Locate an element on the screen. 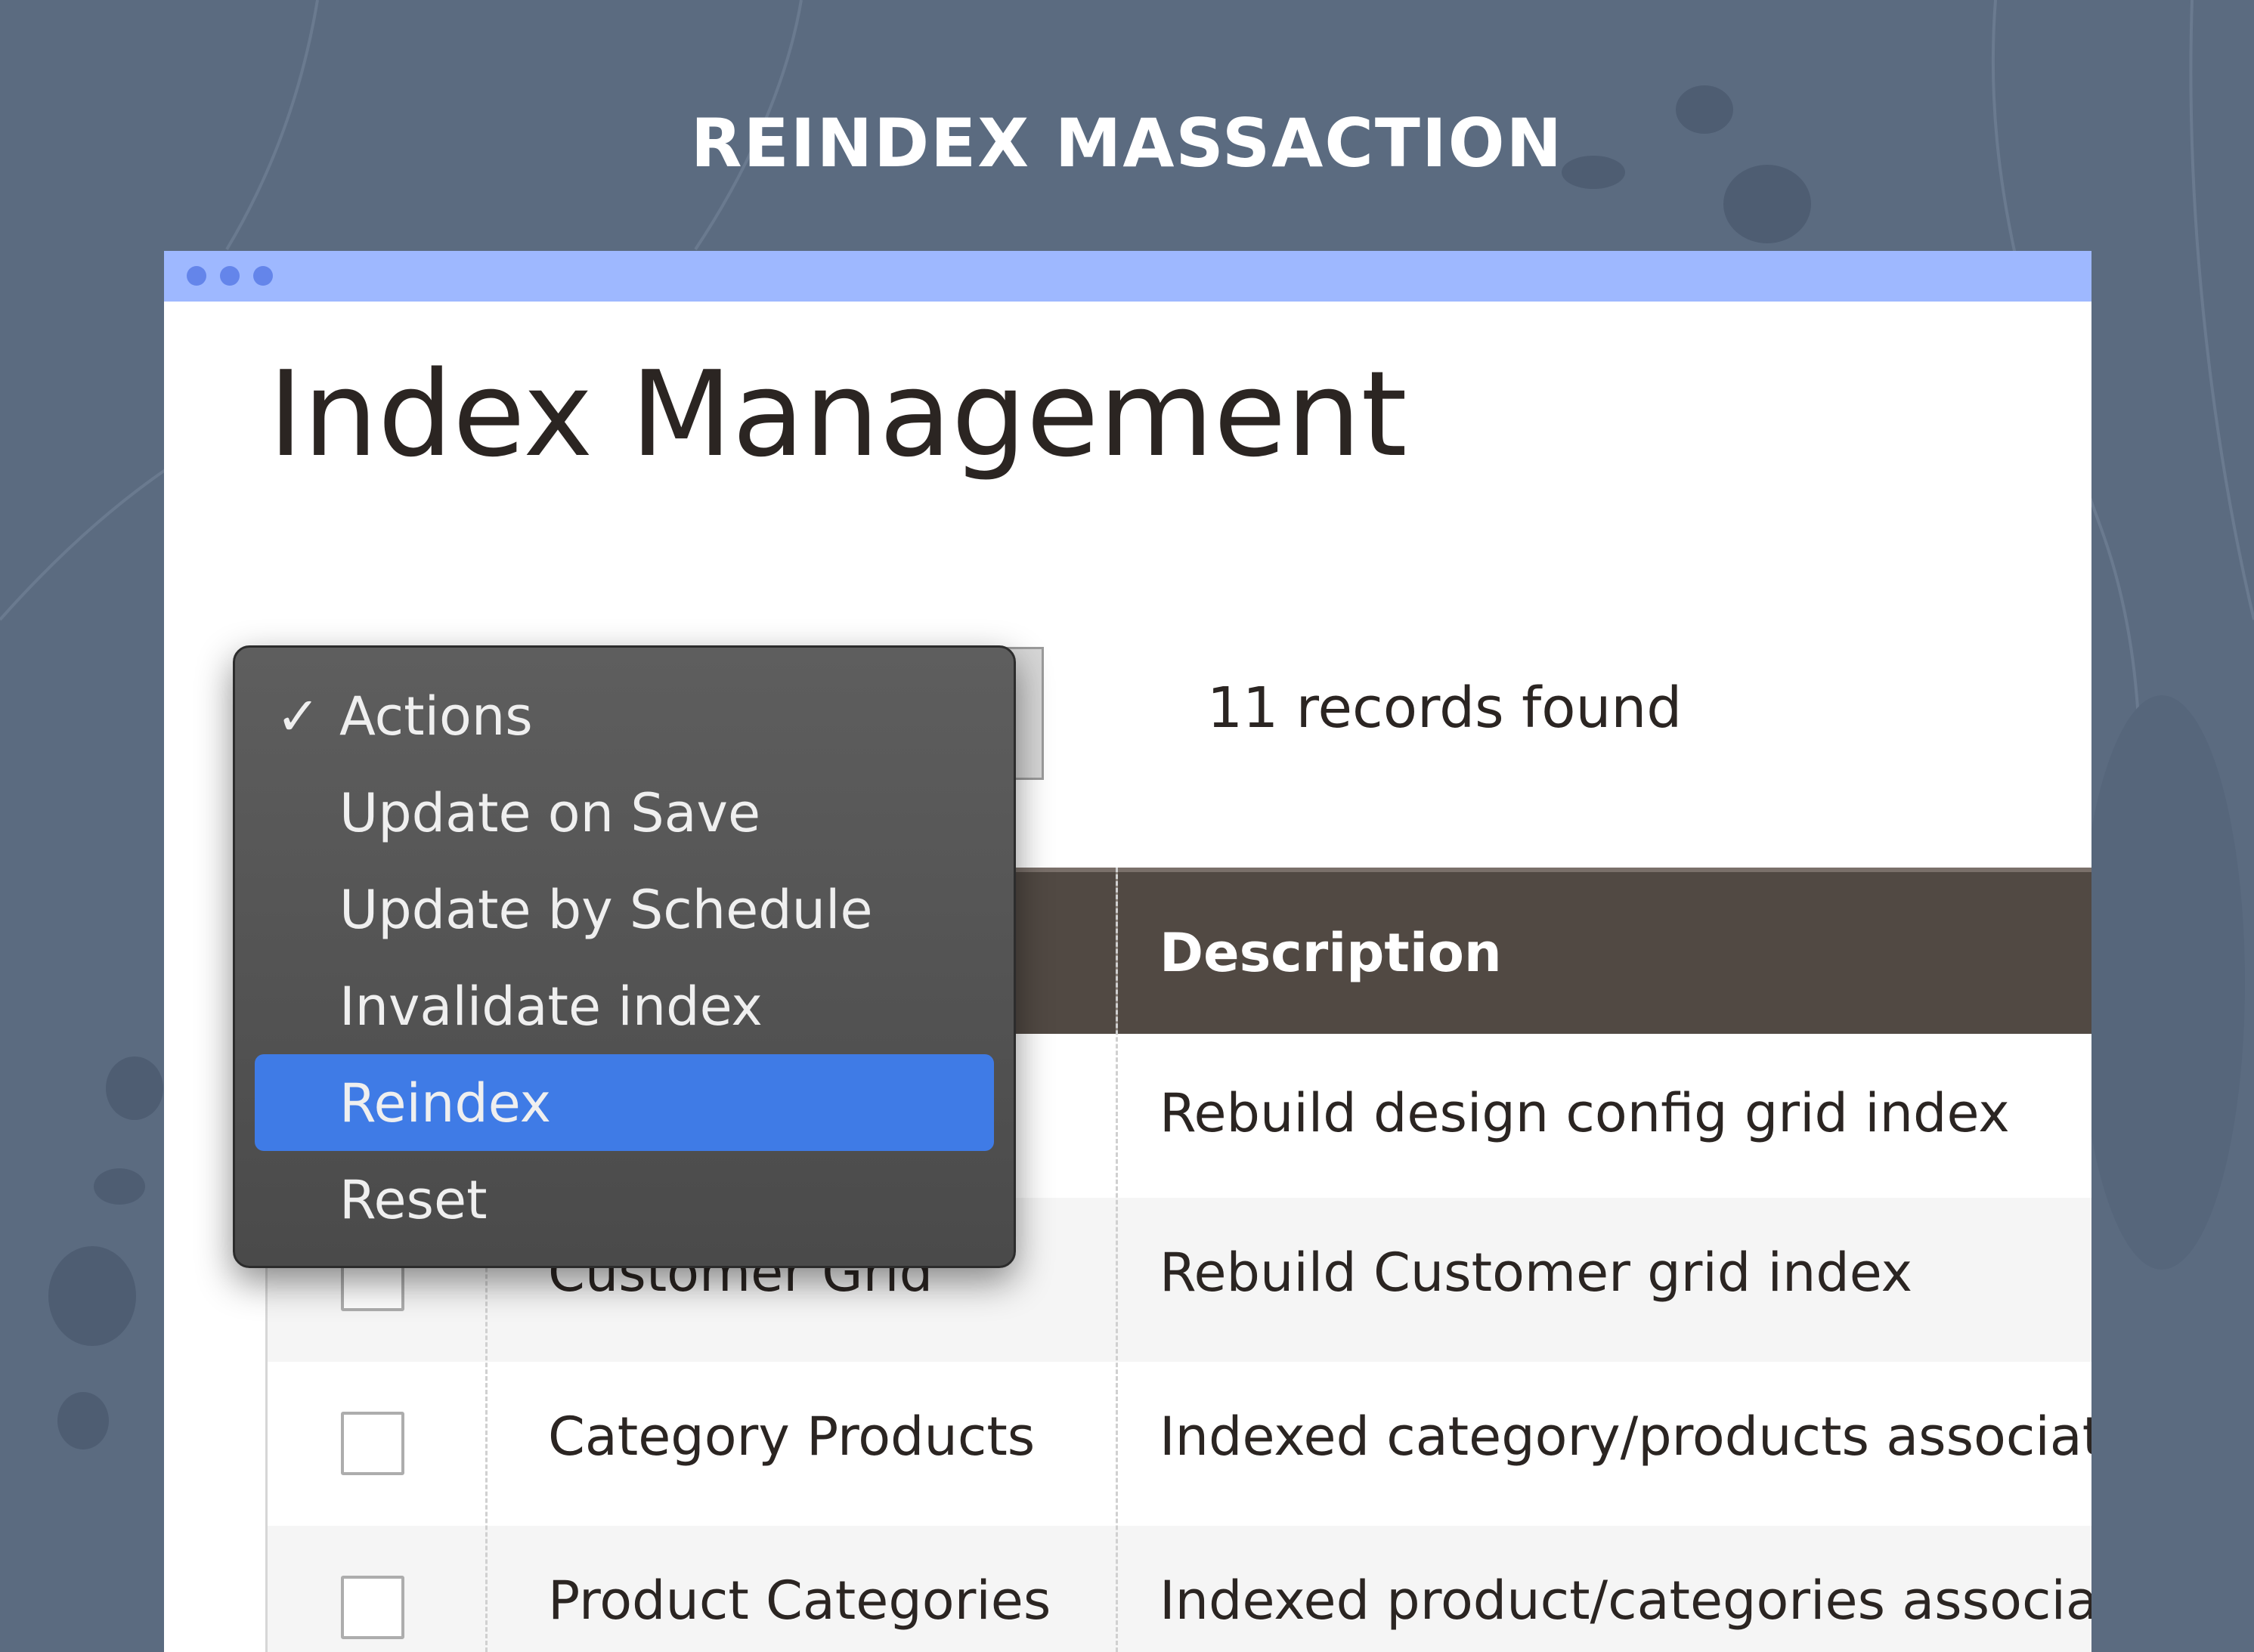 Image resolution: width=2254 pixels, height=1652 pixels. menu-item-label: Reindex is located at coordinates (445, 1103).